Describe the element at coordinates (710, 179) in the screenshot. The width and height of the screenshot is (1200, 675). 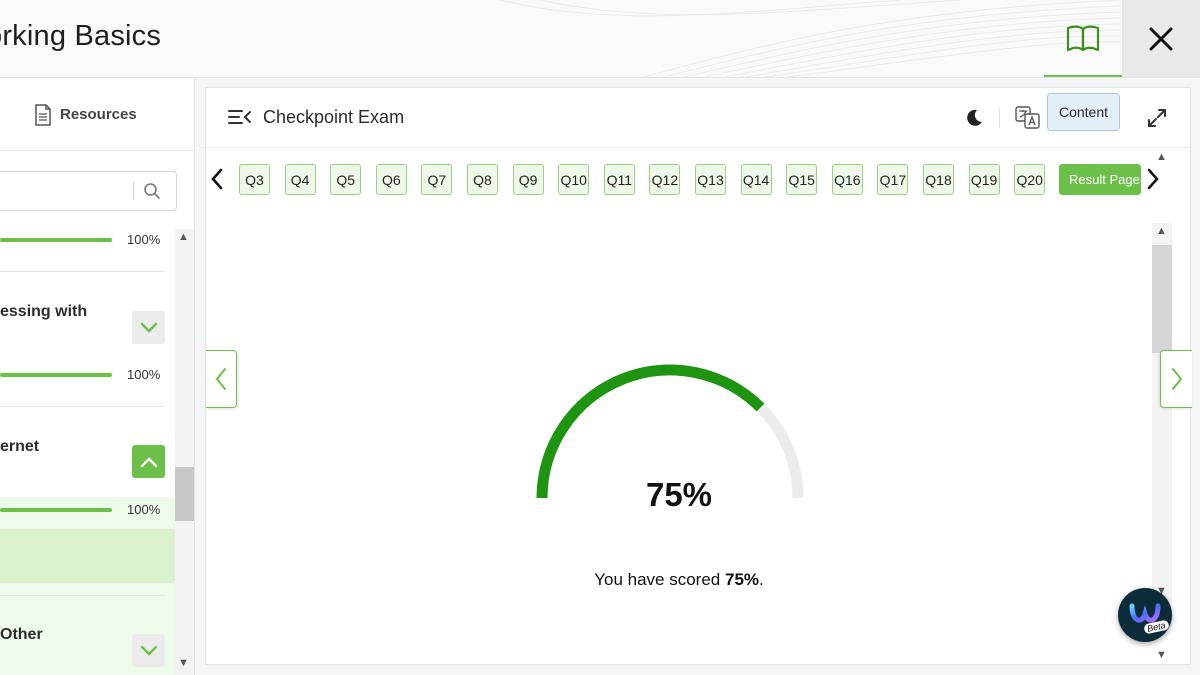
I see `question-chip-q13: Q13` at that location.